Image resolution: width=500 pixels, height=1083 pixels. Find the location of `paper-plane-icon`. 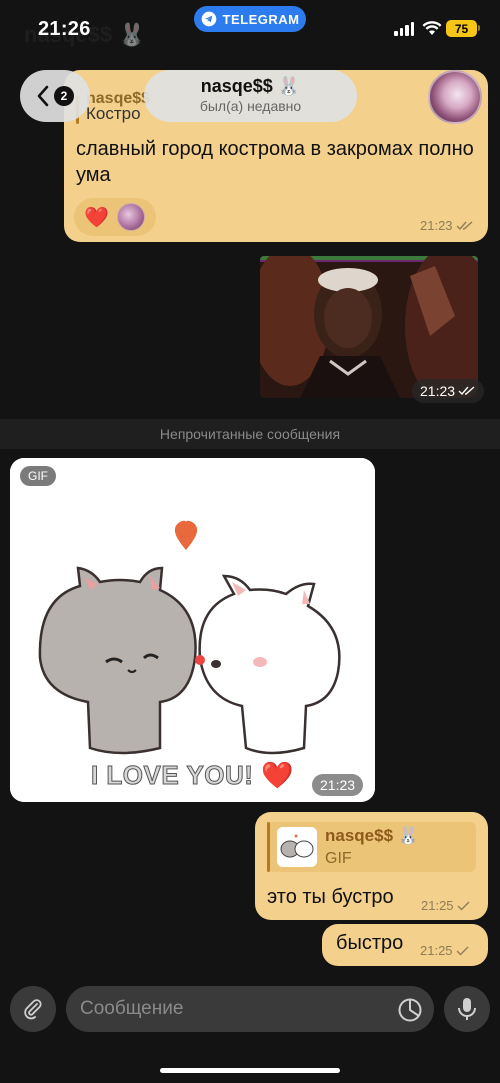

paper-plane-icon is located at coordinates (208, 19).